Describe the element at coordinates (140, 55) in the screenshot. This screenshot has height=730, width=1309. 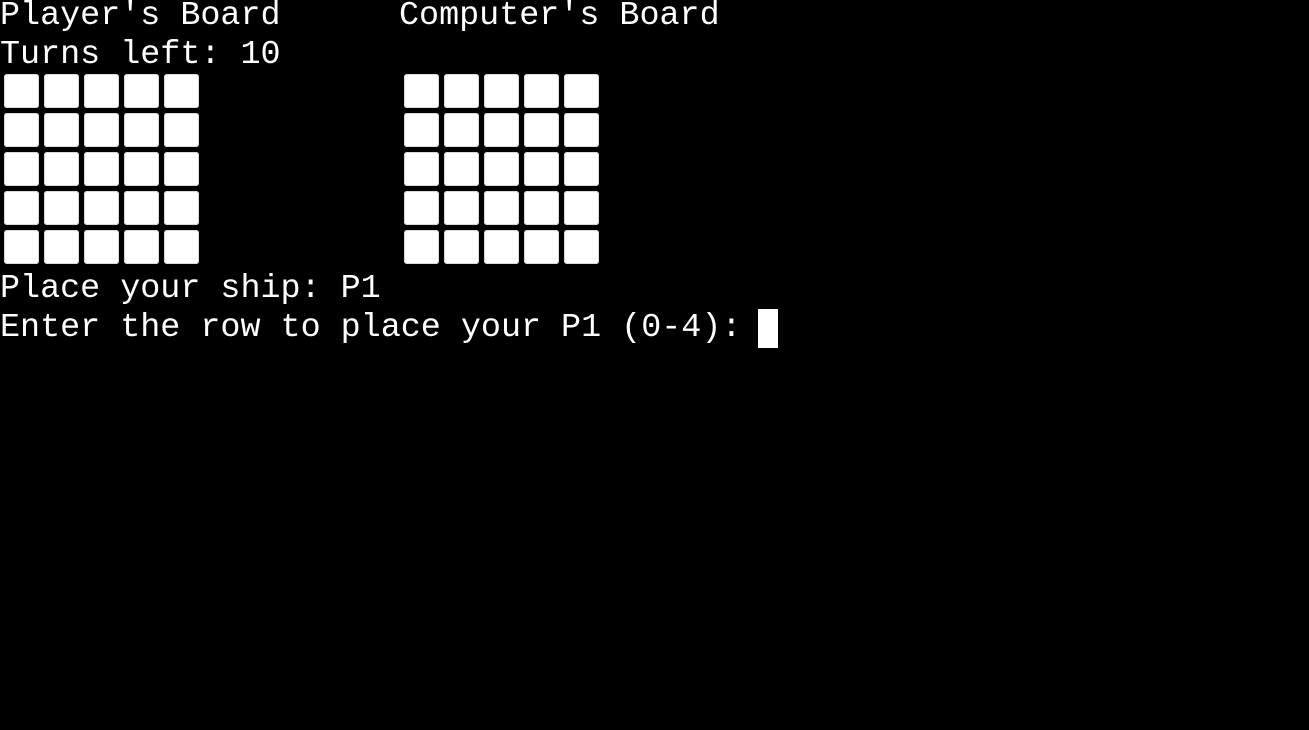
I see `turns-left-text: Turns left: 10` at that location.